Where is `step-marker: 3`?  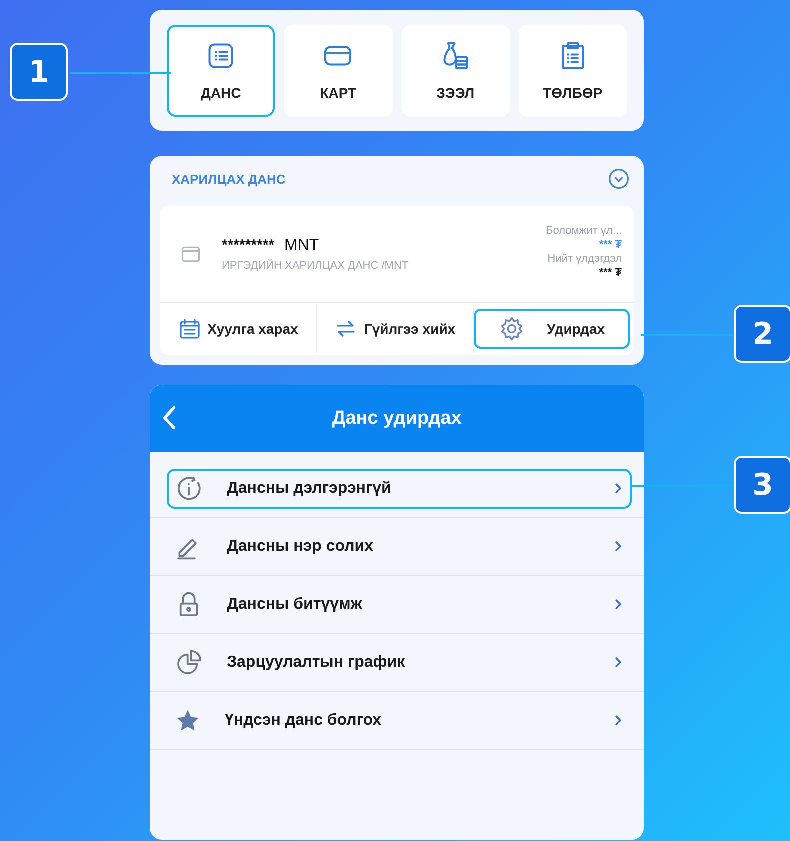
step-marker: 3 is located at coordinates (762, 485).